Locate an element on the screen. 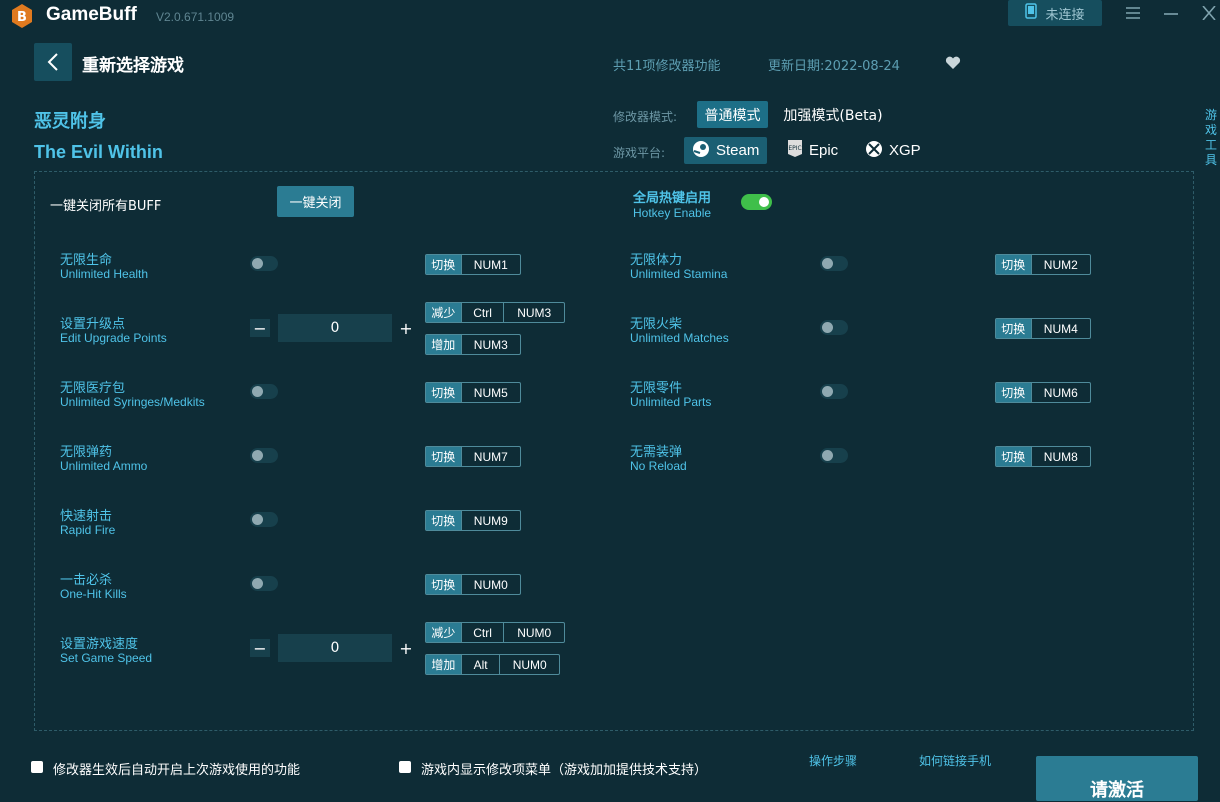 This screenshot has height=802, width=1220. steam-icon is located at coordinates (701, 151).